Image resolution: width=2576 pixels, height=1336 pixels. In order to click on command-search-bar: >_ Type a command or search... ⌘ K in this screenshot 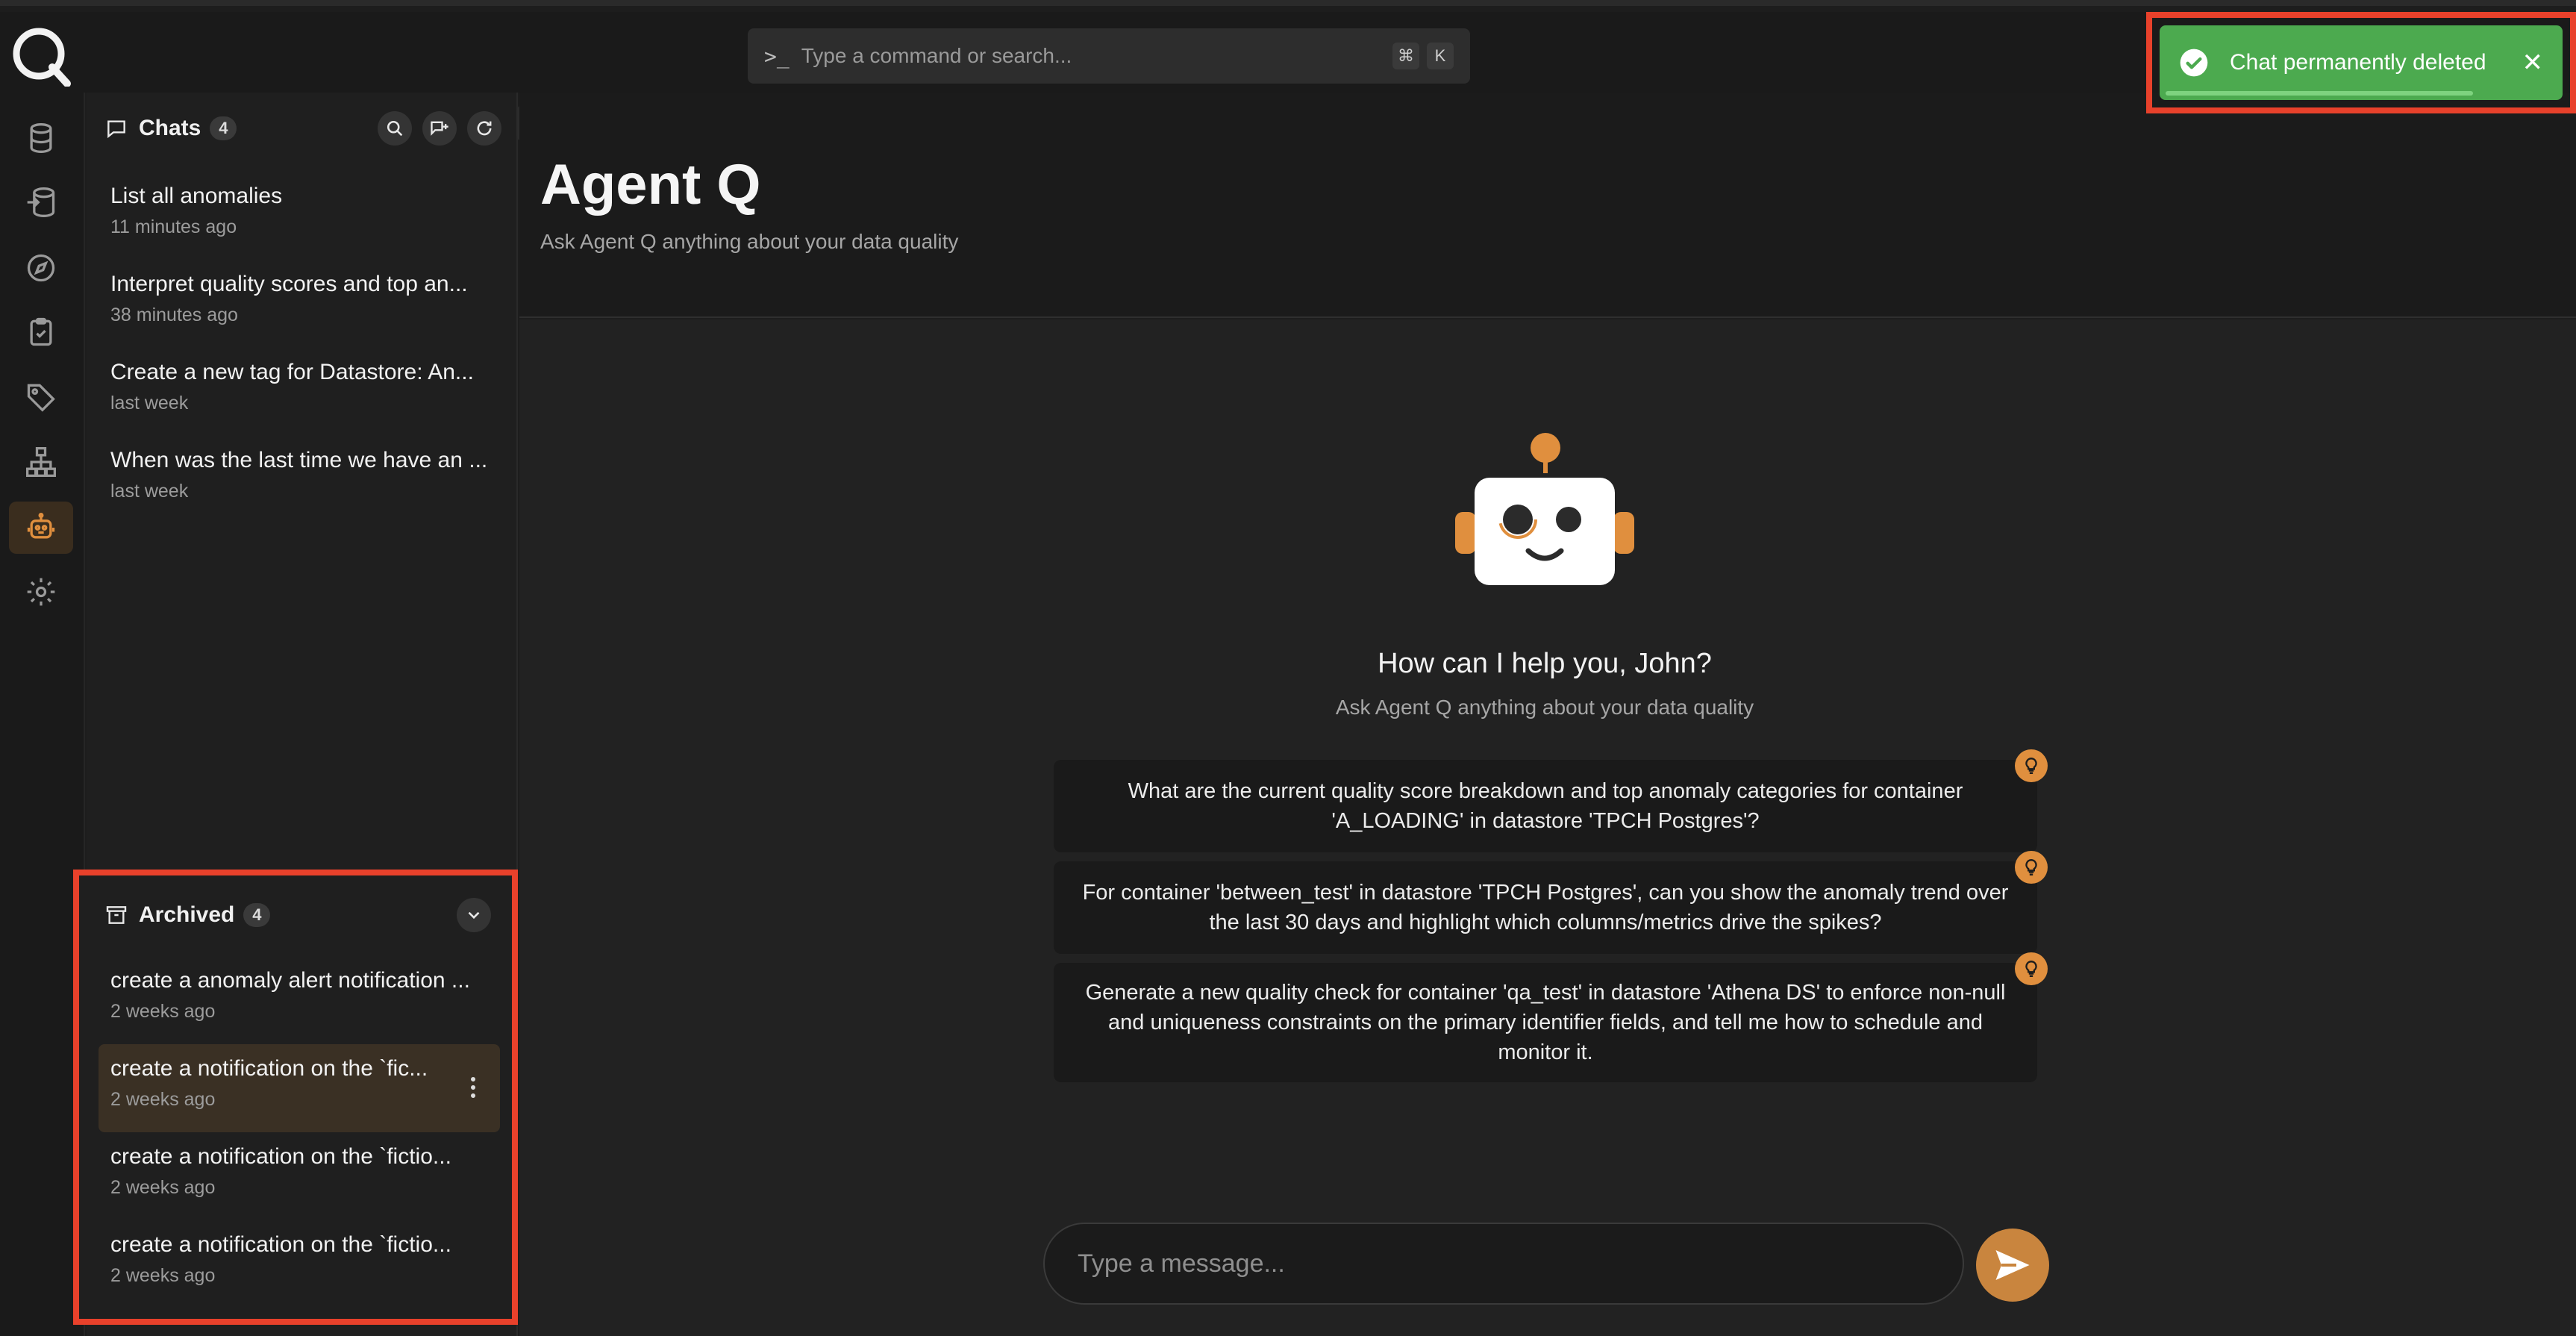, I will do `click(1109, 56)`.